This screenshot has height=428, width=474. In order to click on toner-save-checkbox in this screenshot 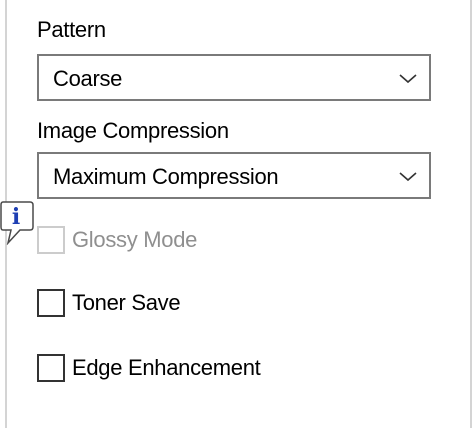, I will do `click(51, 303)`.